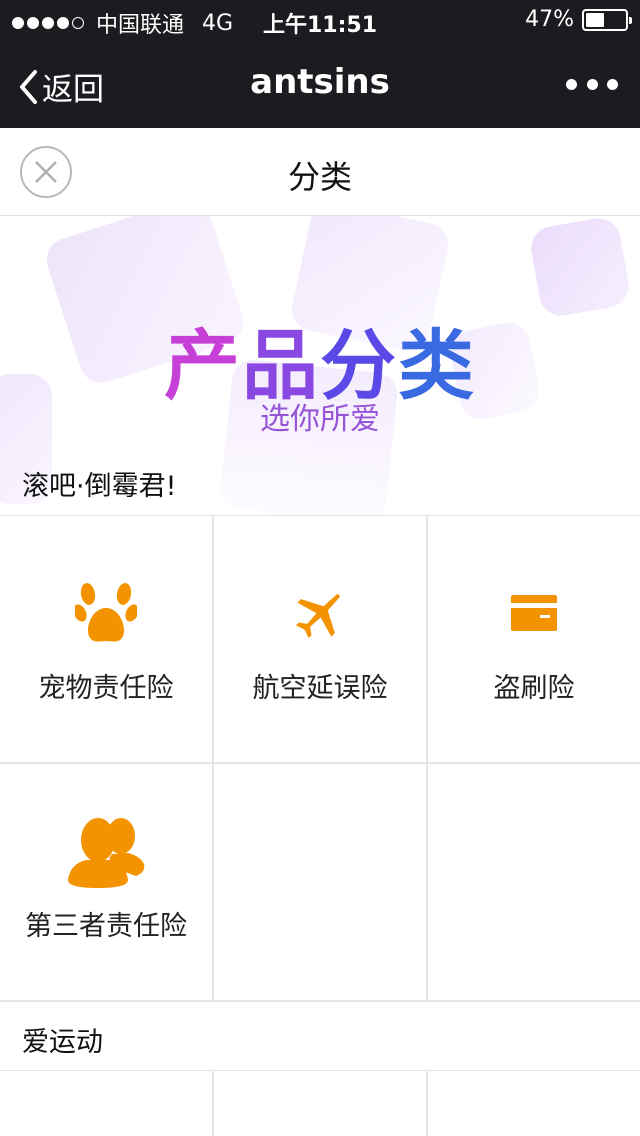 The height and width of the screenshot is (1136, 640). I want to click on product-label: 宠物责任险, so click(106, 688).